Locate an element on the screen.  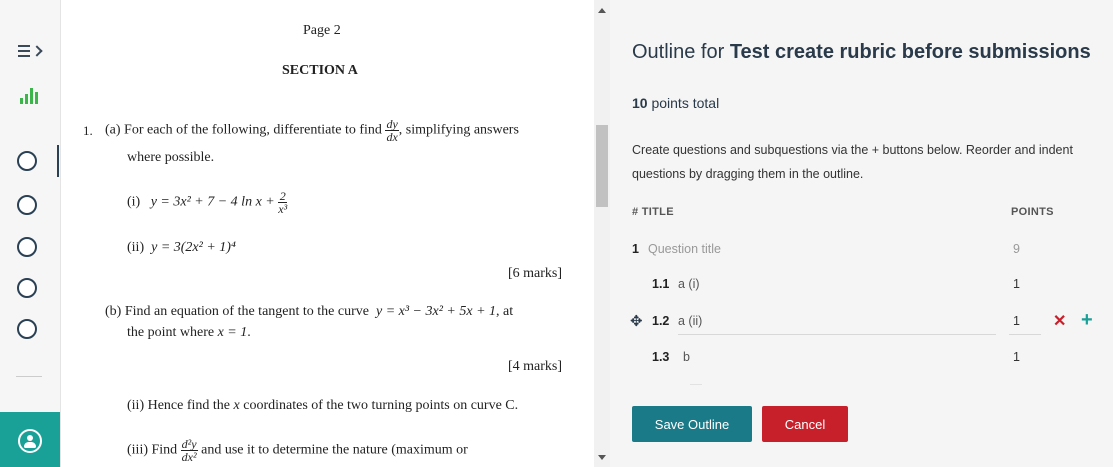
outline-row-1: 1 Question title 9 is located at coordinates (862, 250).